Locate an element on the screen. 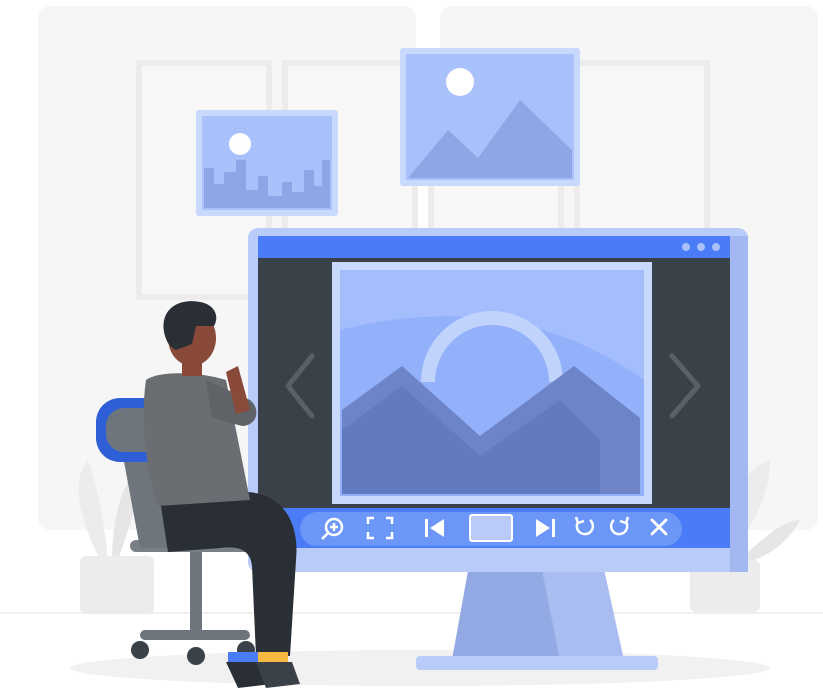 The height and width of the screenshot is (696, 823). slideshow-frame-button is located at coordinates (491, 528).